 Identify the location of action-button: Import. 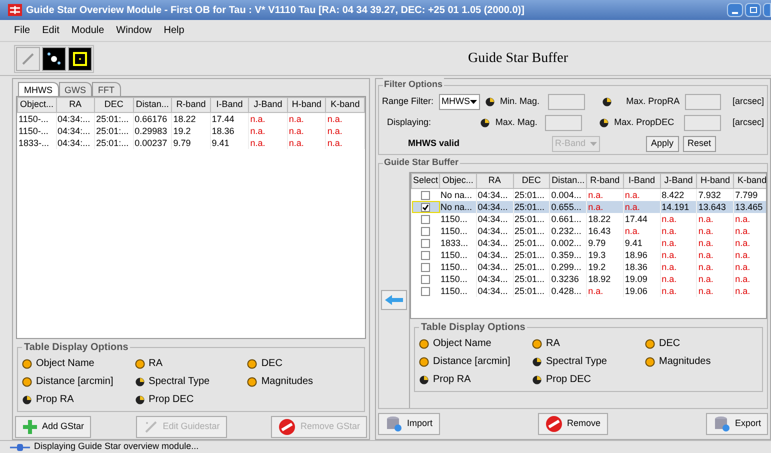
(409, 424).